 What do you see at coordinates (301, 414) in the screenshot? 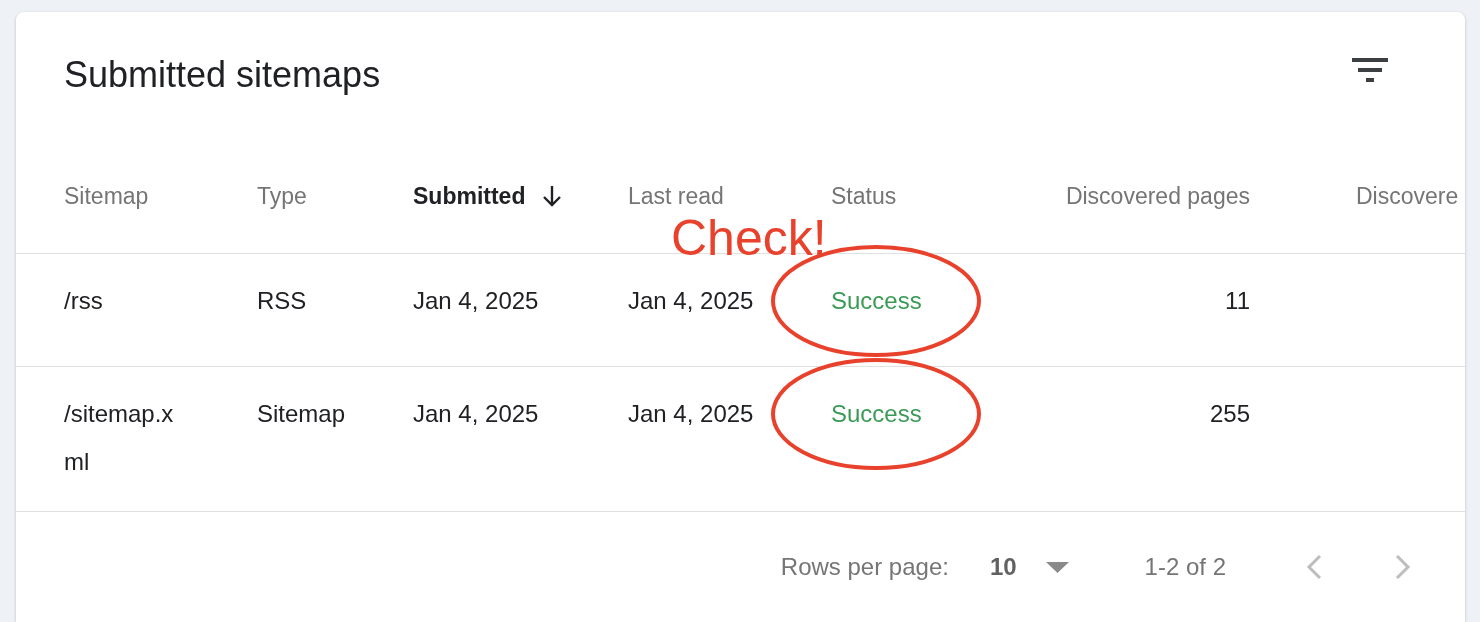
I see `table-cell-text: Sitemap` at bounding box center [301, 414].